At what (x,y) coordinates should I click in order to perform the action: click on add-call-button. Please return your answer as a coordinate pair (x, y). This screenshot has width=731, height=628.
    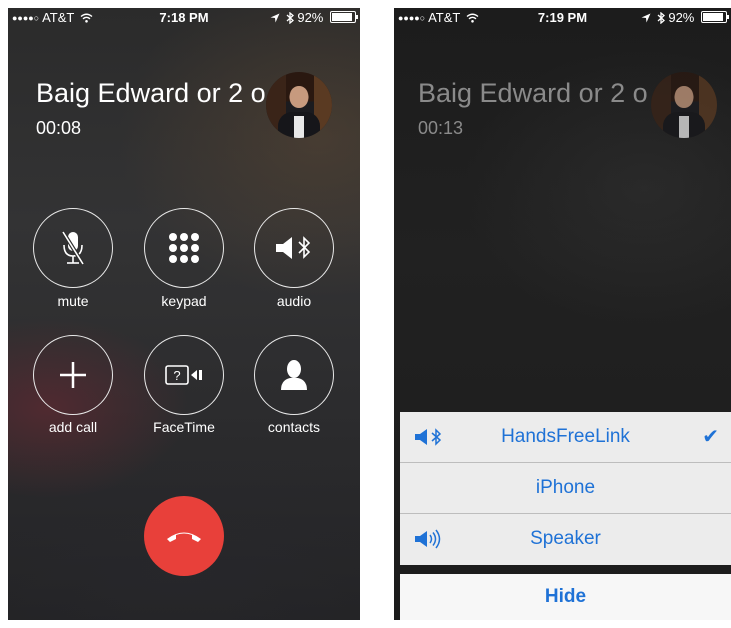
    Looking at the image, I should click on (73, 375).